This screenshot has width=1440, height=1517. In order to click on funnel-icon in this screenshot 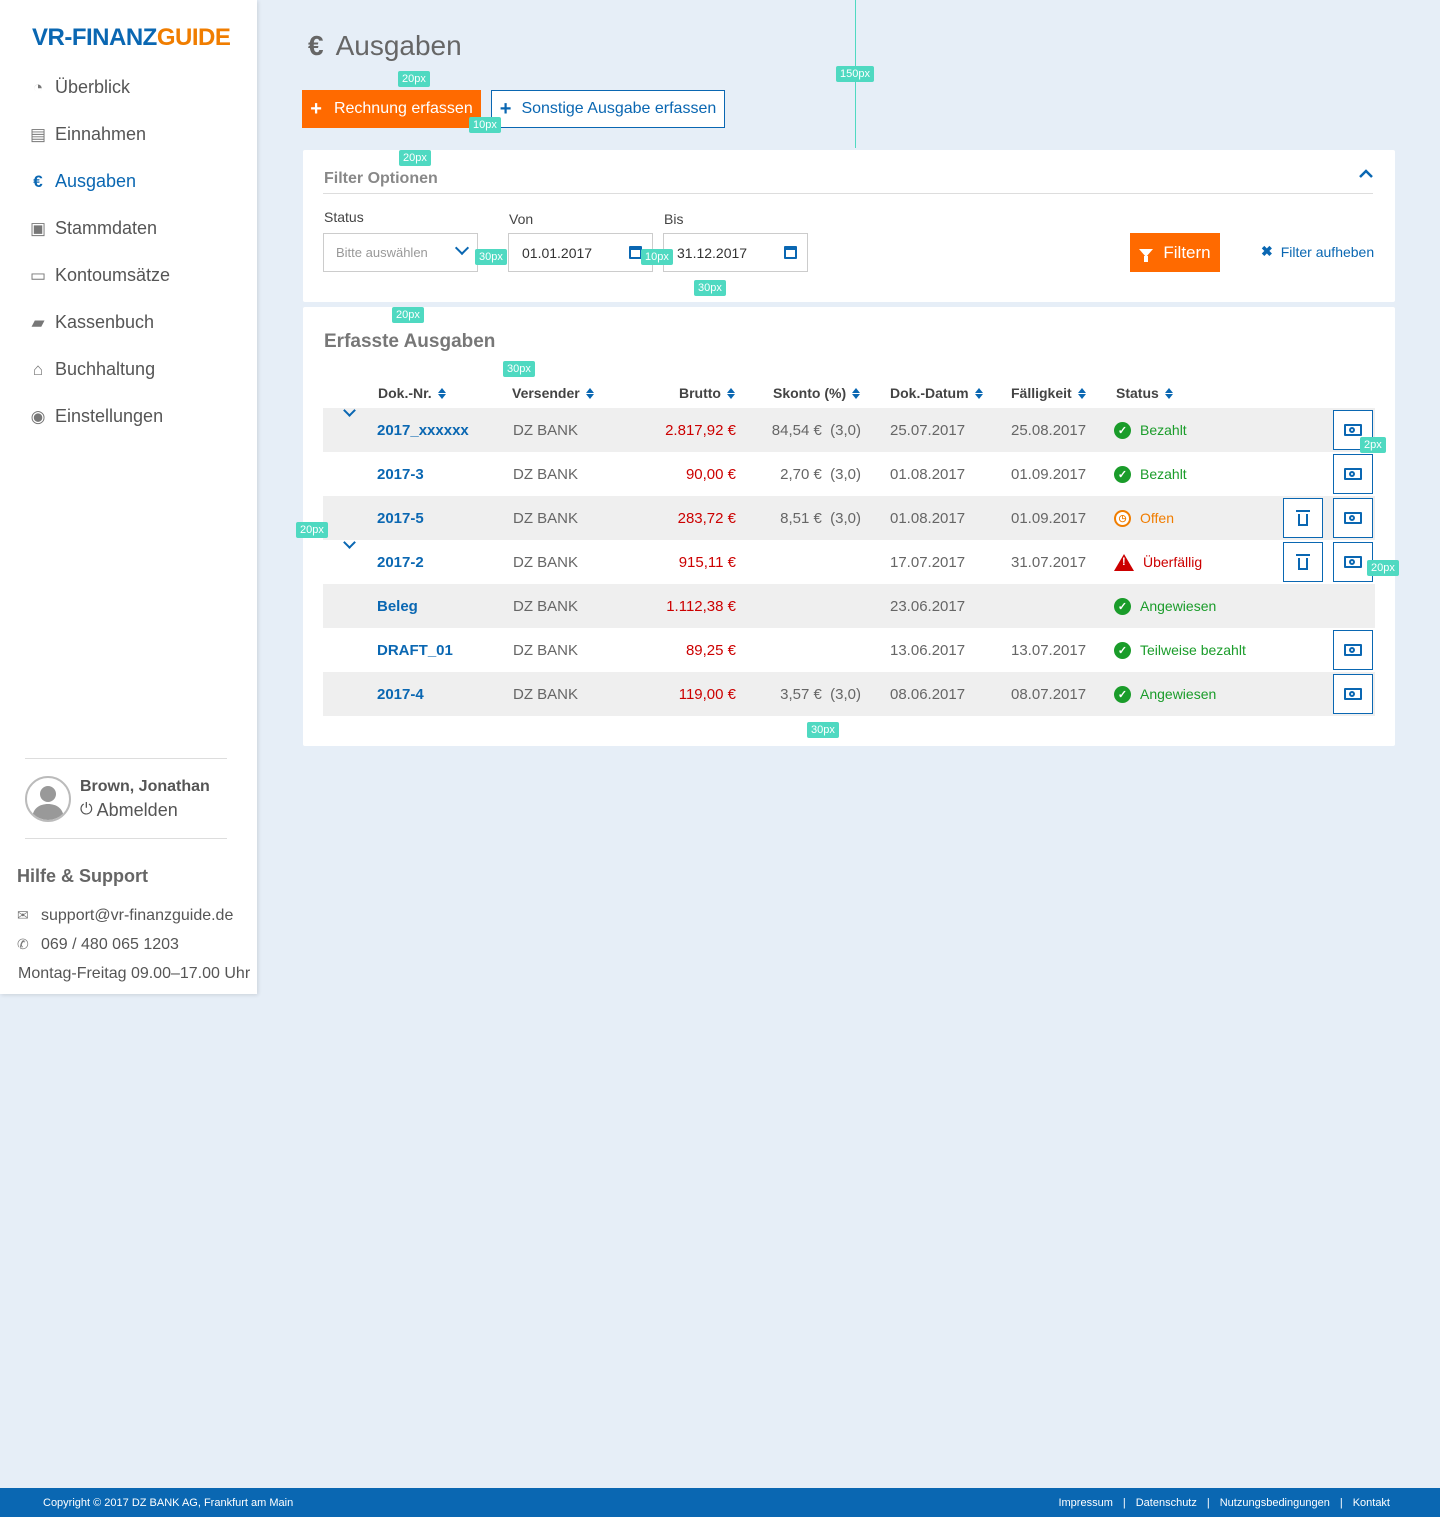, I will do `click(1146, 255)`.